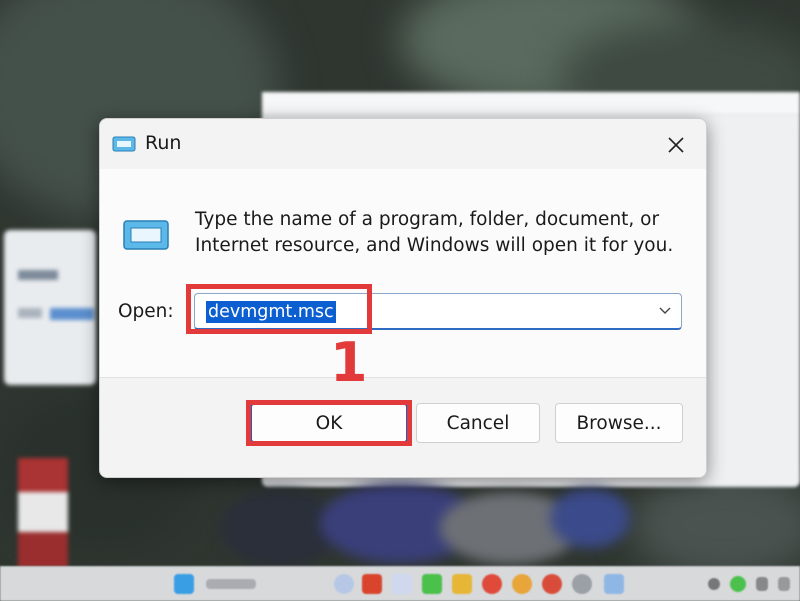  What do you see at coordinates (279, 309) in the screenshot?
I see `highlight-box-input` at bounding box center [279, 309].